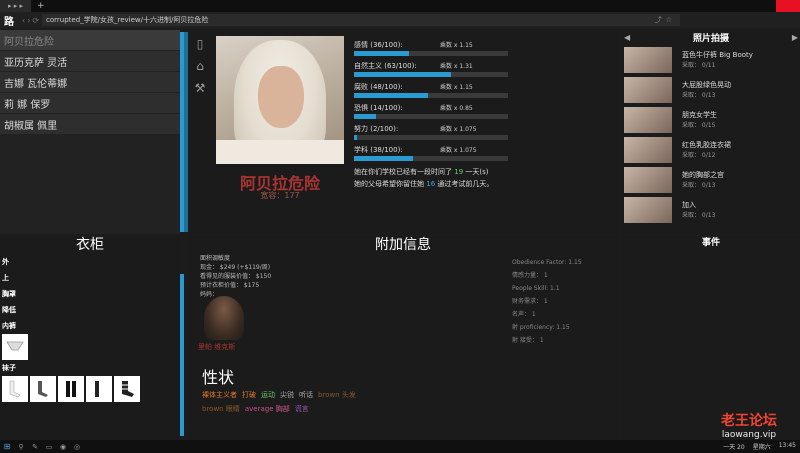 The image size is (800, 453). What do you see at coordinates (458, 150) in the screenshot?
I see `stat-multiplier: 乘数 x 1.075` at bounding box center [458, 150].